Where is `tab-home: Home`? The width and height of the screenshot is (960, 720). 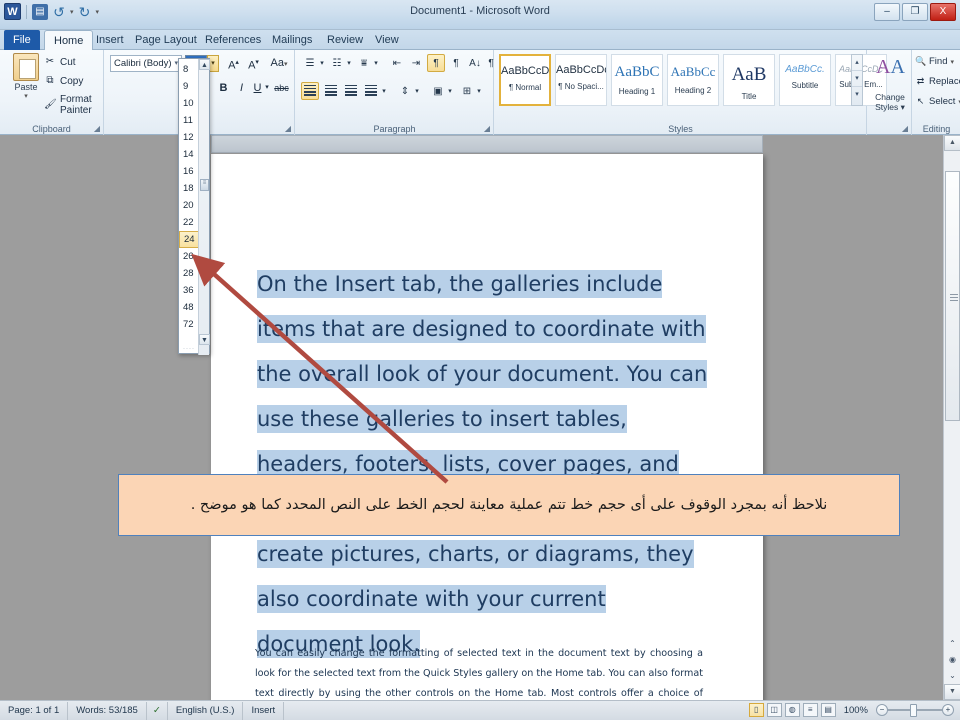
tab-home: Home is located at coordinates (69, 40).